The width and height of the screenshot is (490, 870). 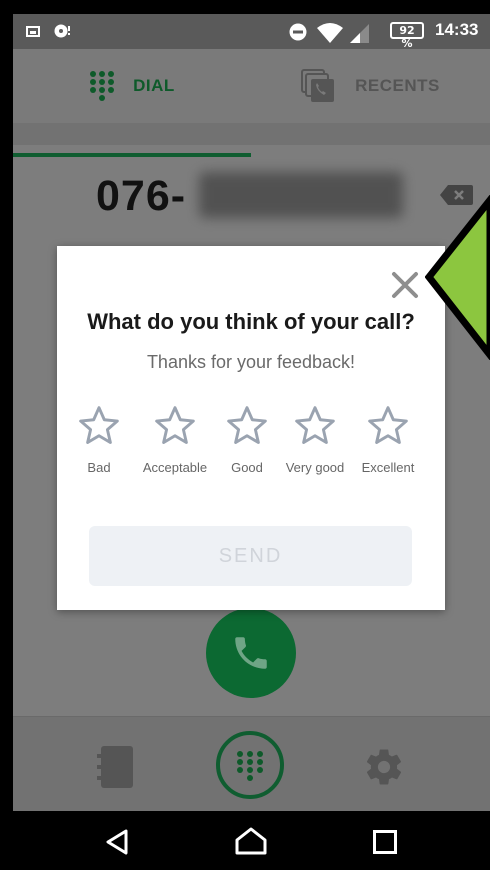 I want to click on rating-option-very-good: Very good, so click(x=315, y=439).